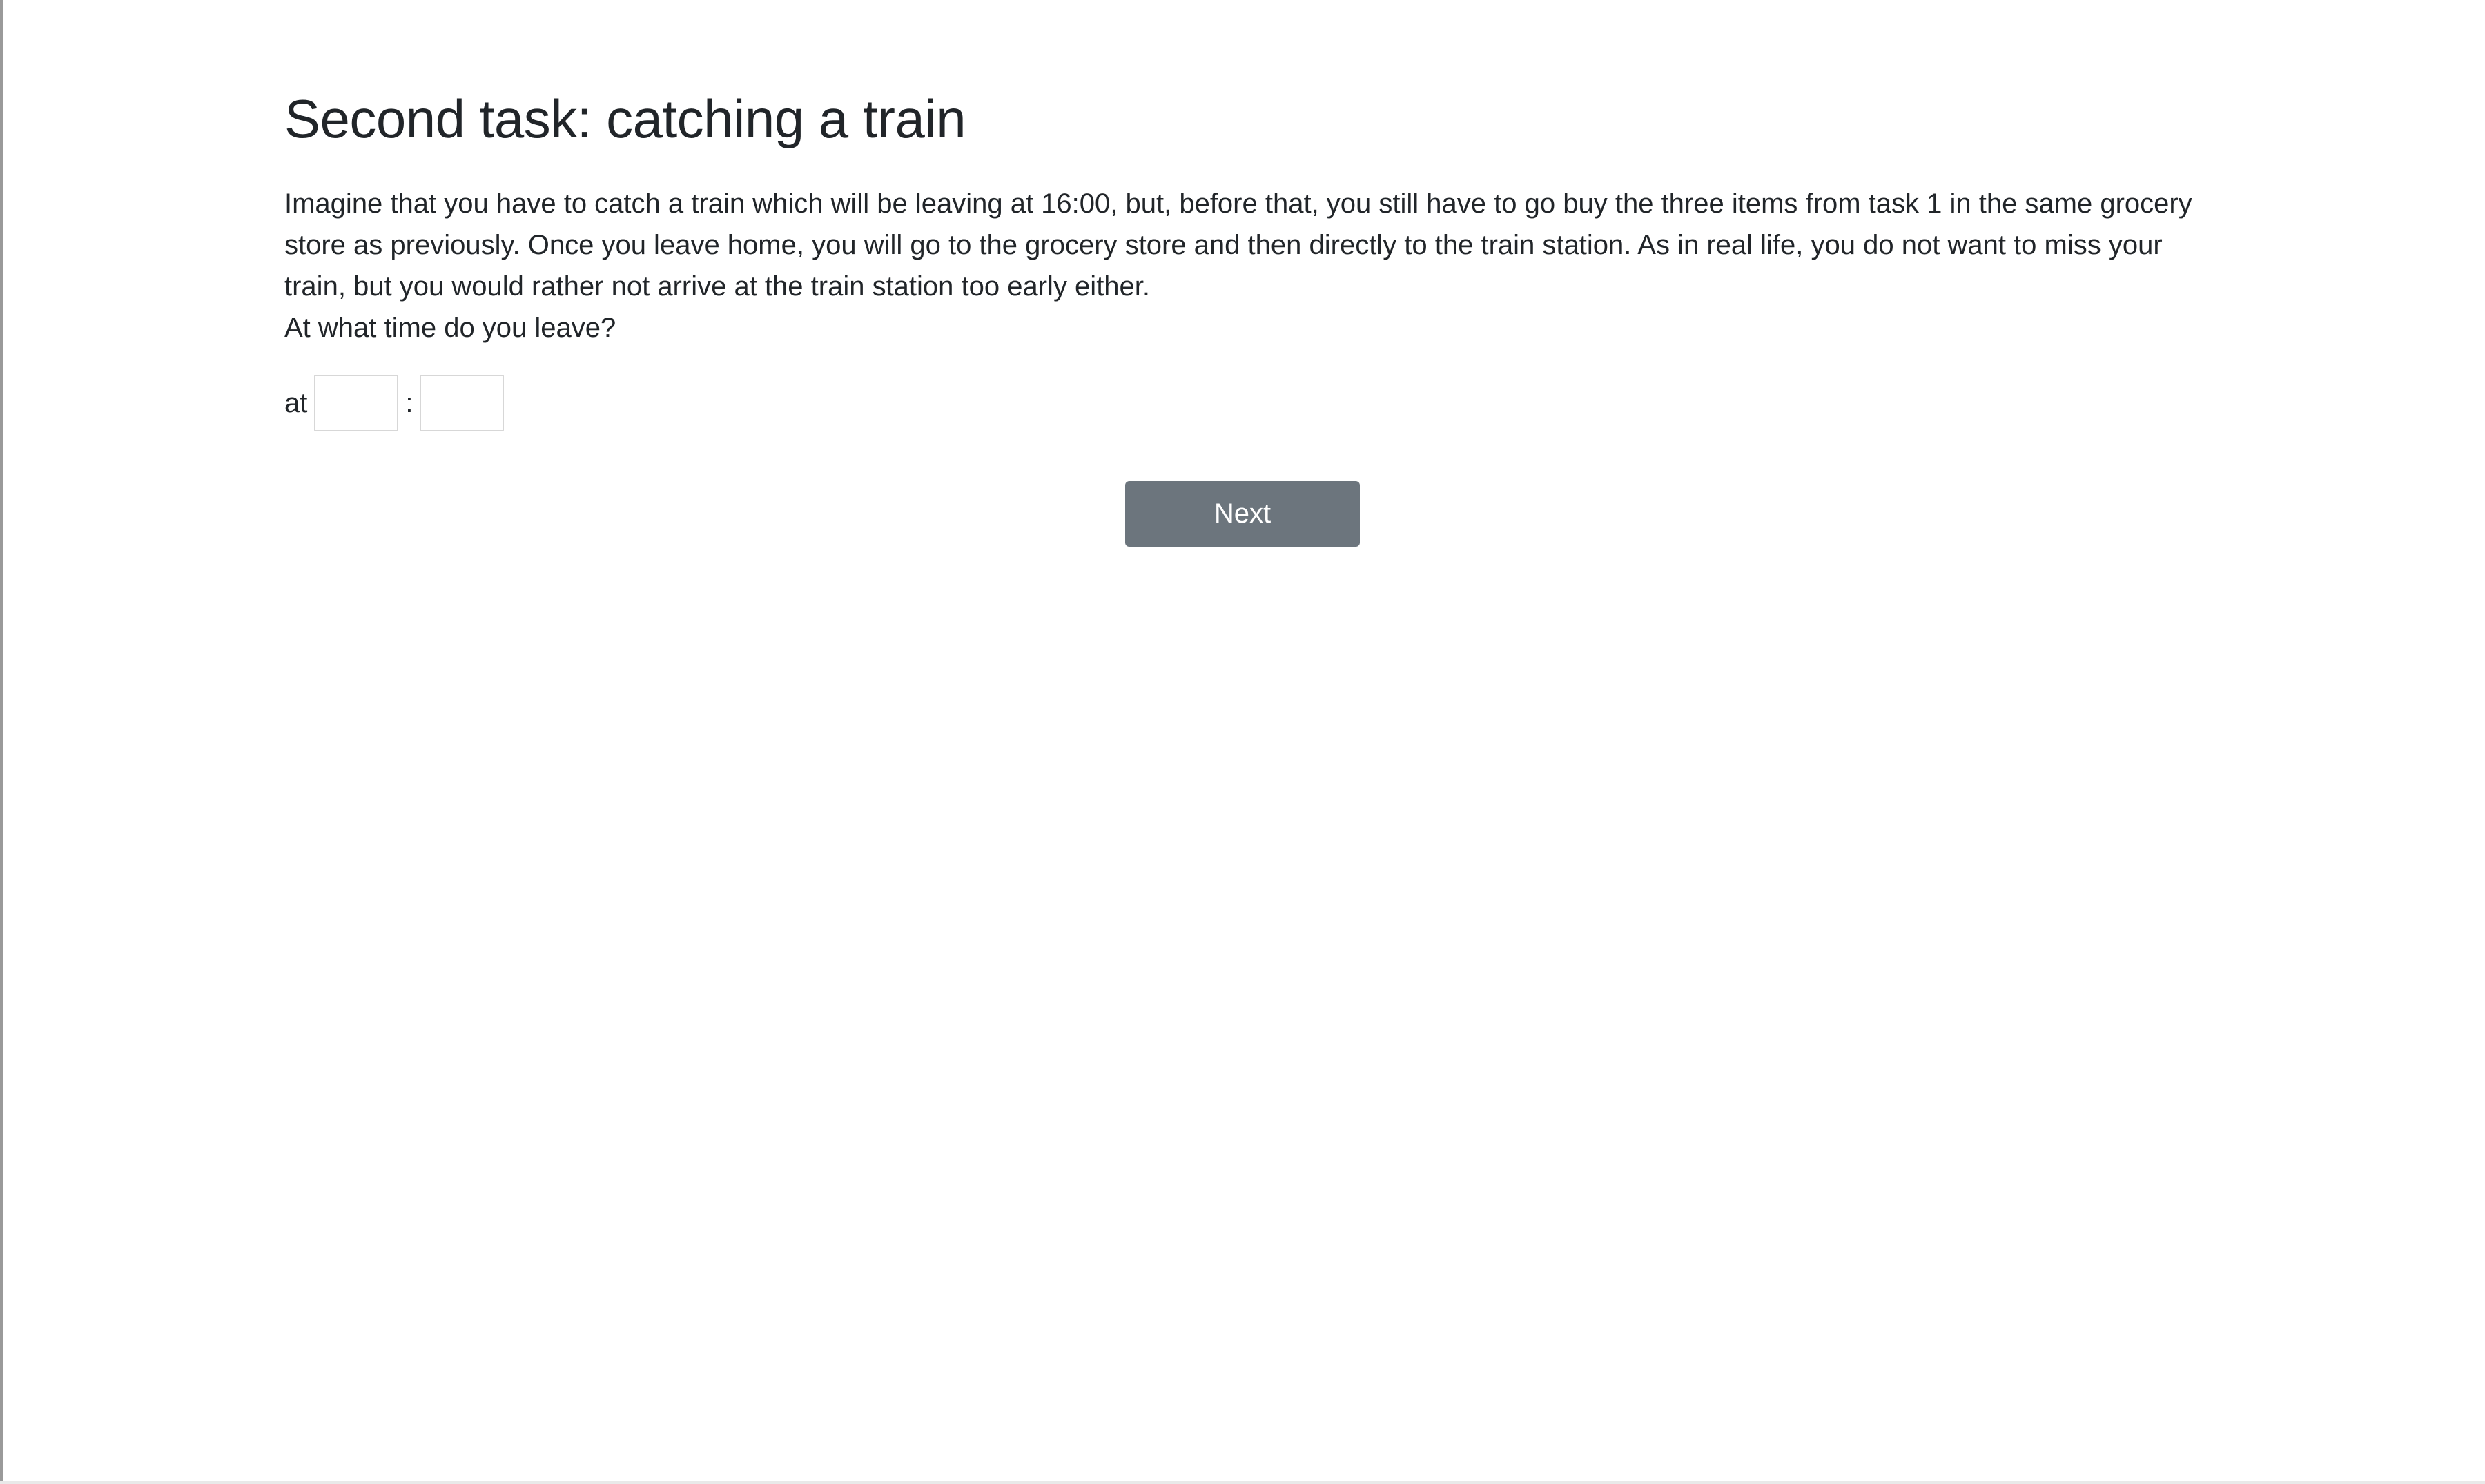 The image size is (2485, 1484). Describe the element at coordinates (1, 741) in the screenshot. I see `window-left-border` at that location.